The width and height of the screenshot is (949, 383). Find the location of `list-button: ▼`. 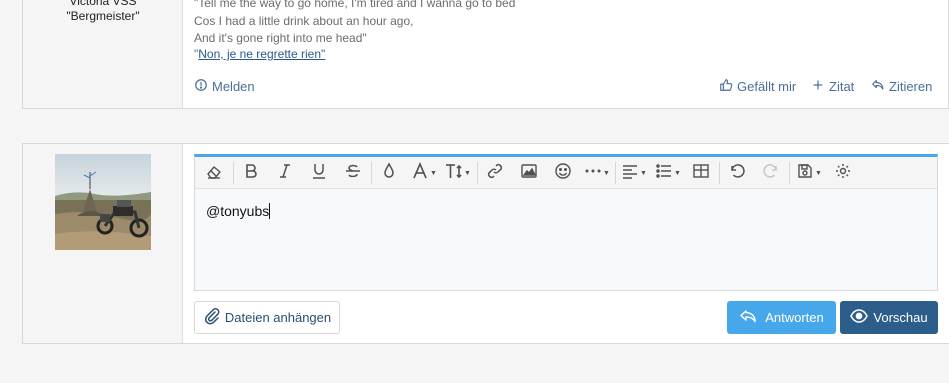

list-button: ▼ is located at coordinates (668, 173).